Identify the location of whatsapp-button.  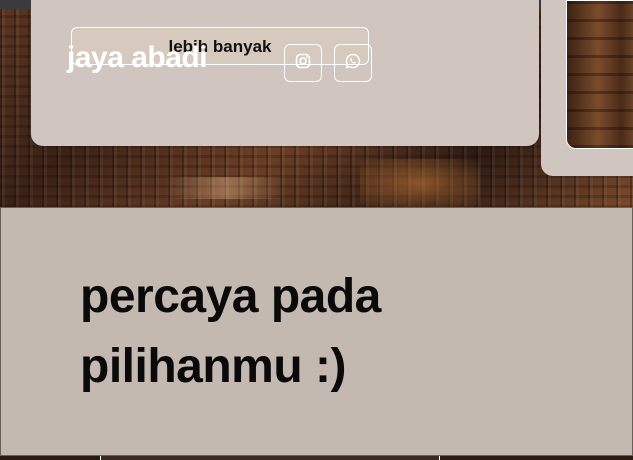
(353, 63).